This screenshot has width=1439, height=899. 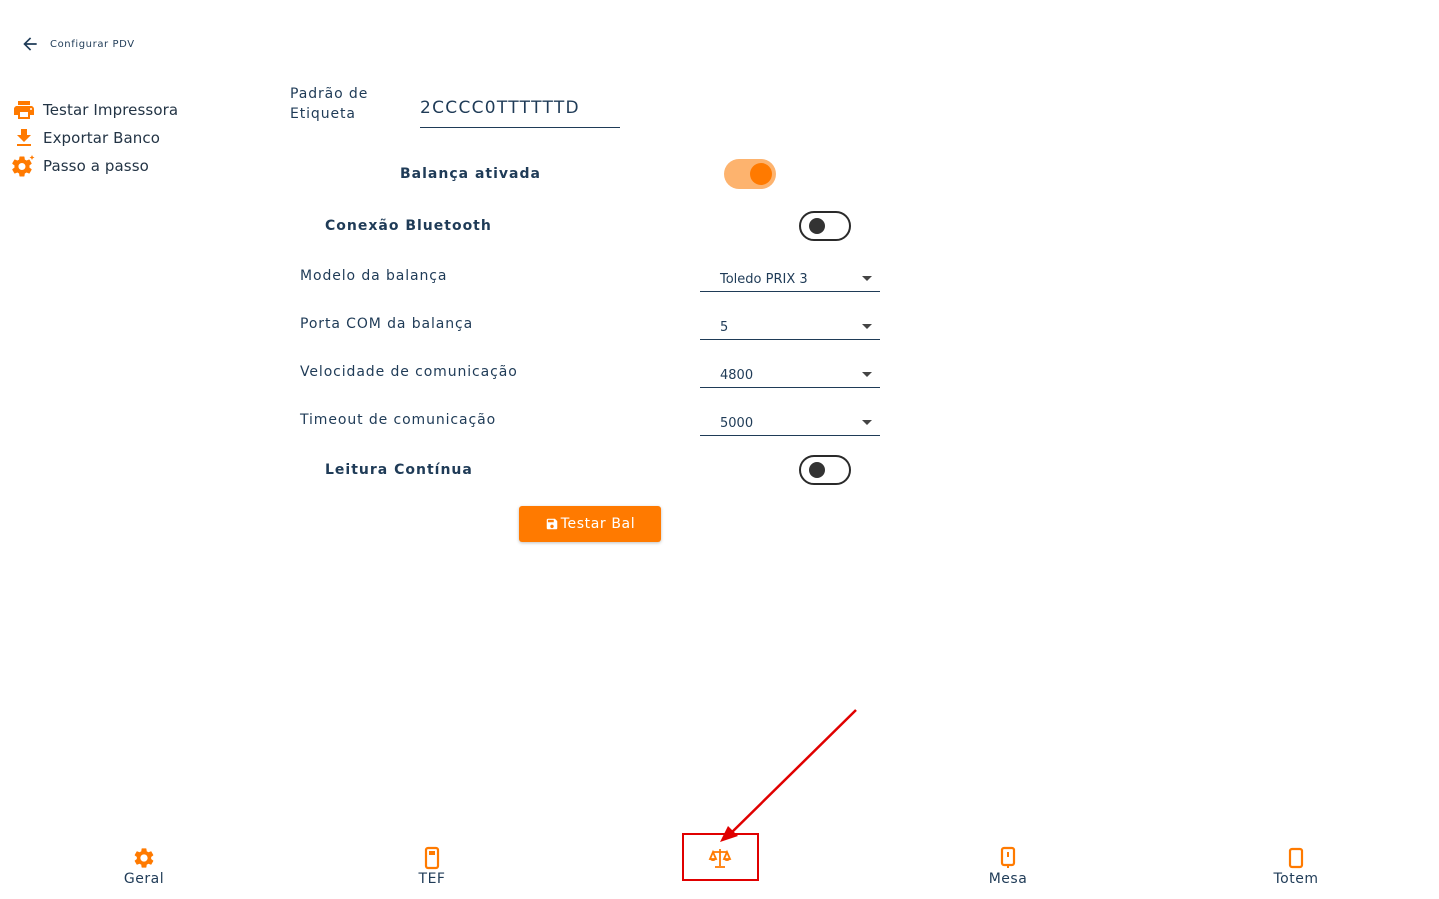 I want to click on etiqueta-label-line1: Padrão de, so click(x=329, y=94).